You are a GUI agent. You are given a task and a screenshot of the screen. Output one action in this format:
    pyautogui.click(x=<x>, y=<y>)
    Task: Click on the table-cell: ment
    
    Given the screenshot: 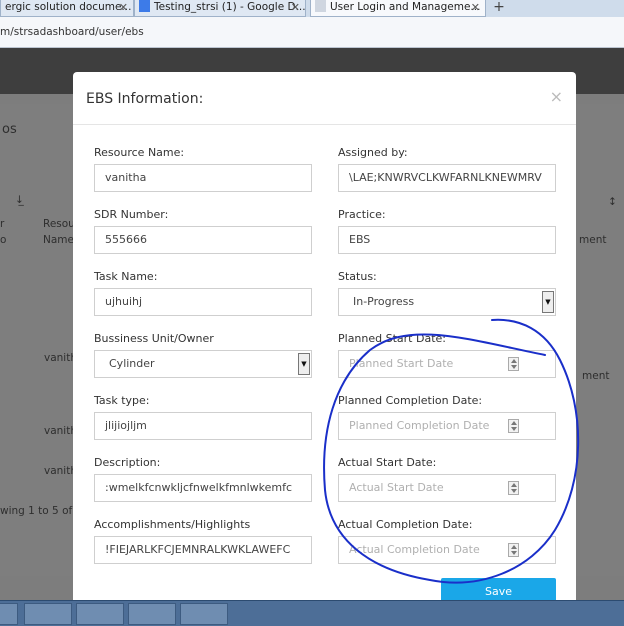 What is the action you would take?
    pyautogui.click(x=596, y=376)
    